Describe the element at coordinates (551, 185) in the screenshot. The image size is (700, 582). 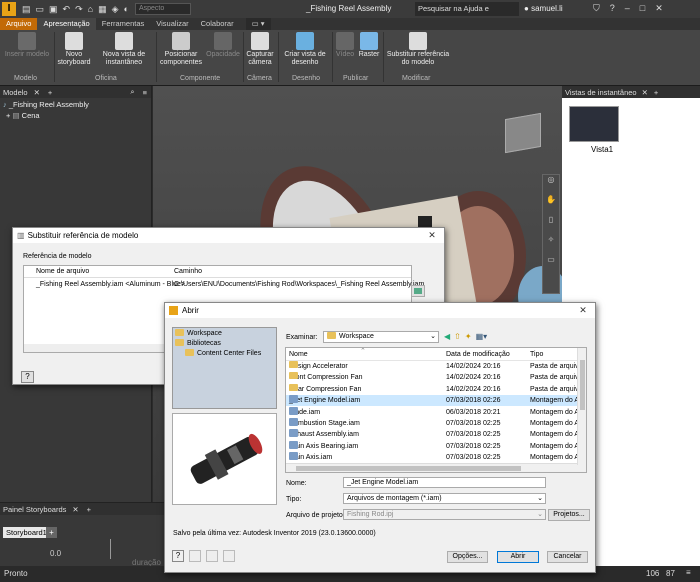
I see `steering-wheel-icon: ◎` at that location.